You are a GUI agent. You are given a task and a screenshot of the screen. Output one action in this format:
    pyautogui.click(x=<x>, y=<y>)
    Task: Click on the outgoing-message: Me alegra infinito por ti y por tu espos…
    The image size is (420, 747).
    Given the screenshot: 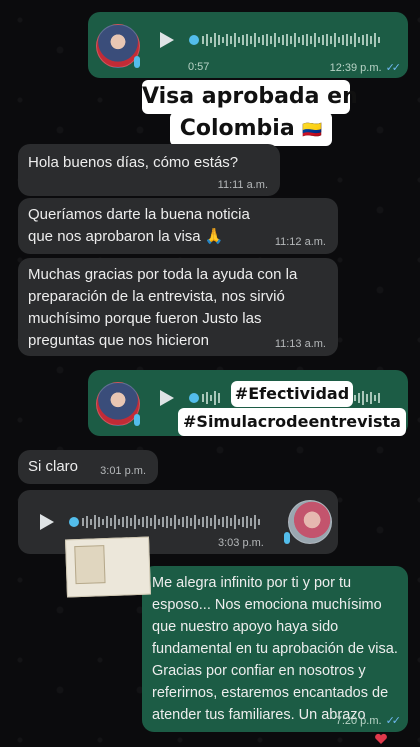 What is the action you would take?
    pyautogui.click(x=275, y=649)
    